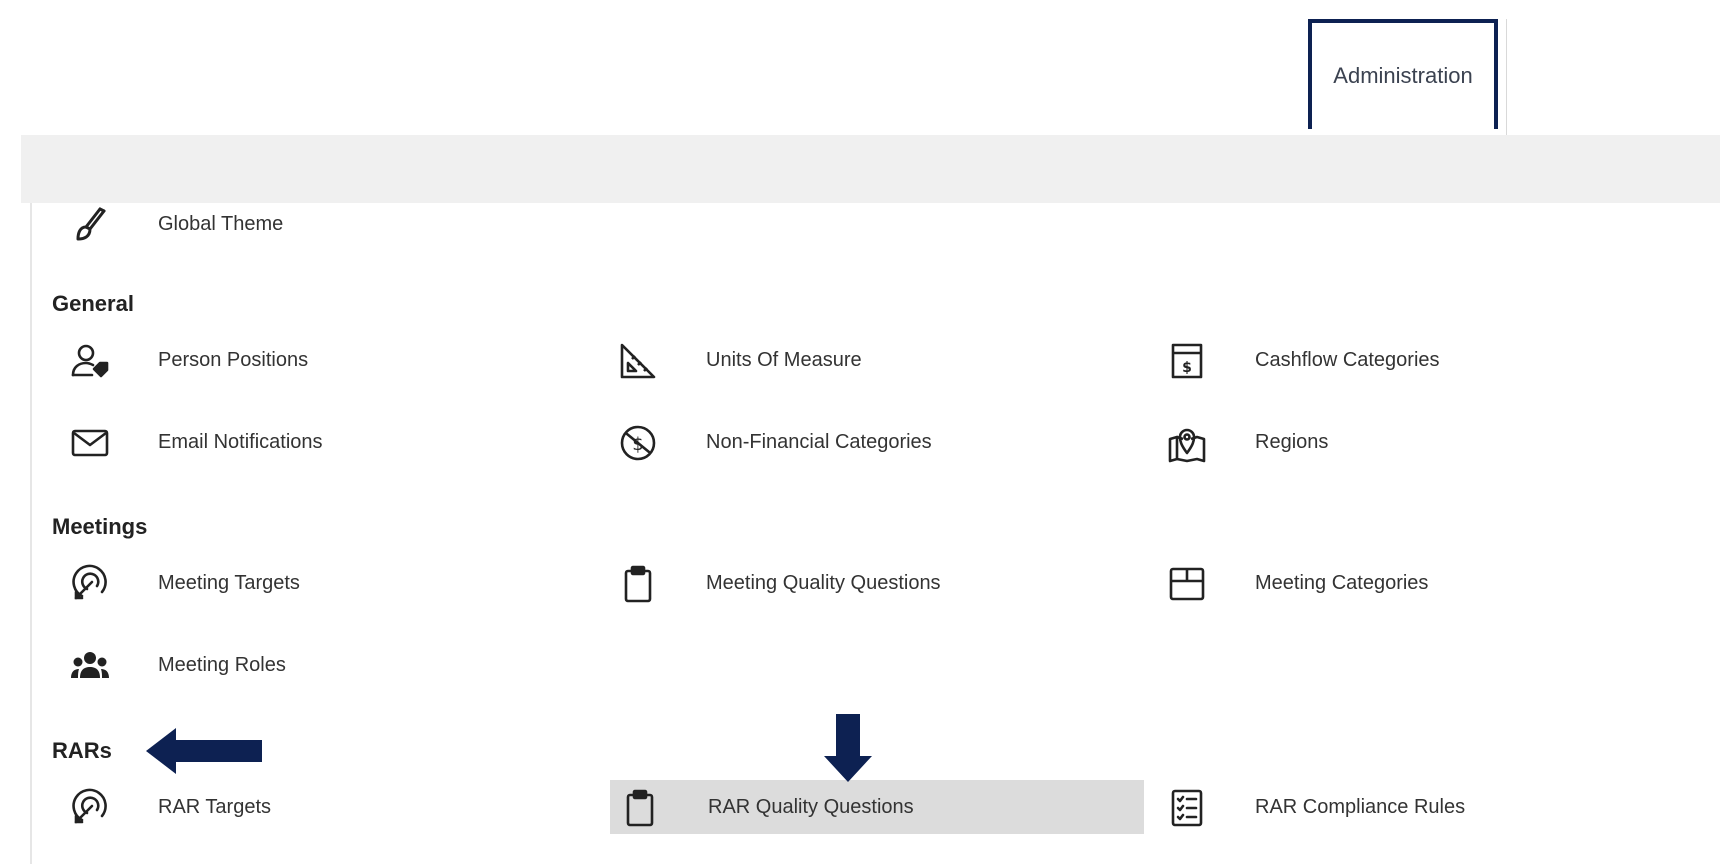 This screenshot has height=864, width=1733. Describe the element at coordinates (1187, 808) in the screenshot. I see `checklist-icon` at that location.